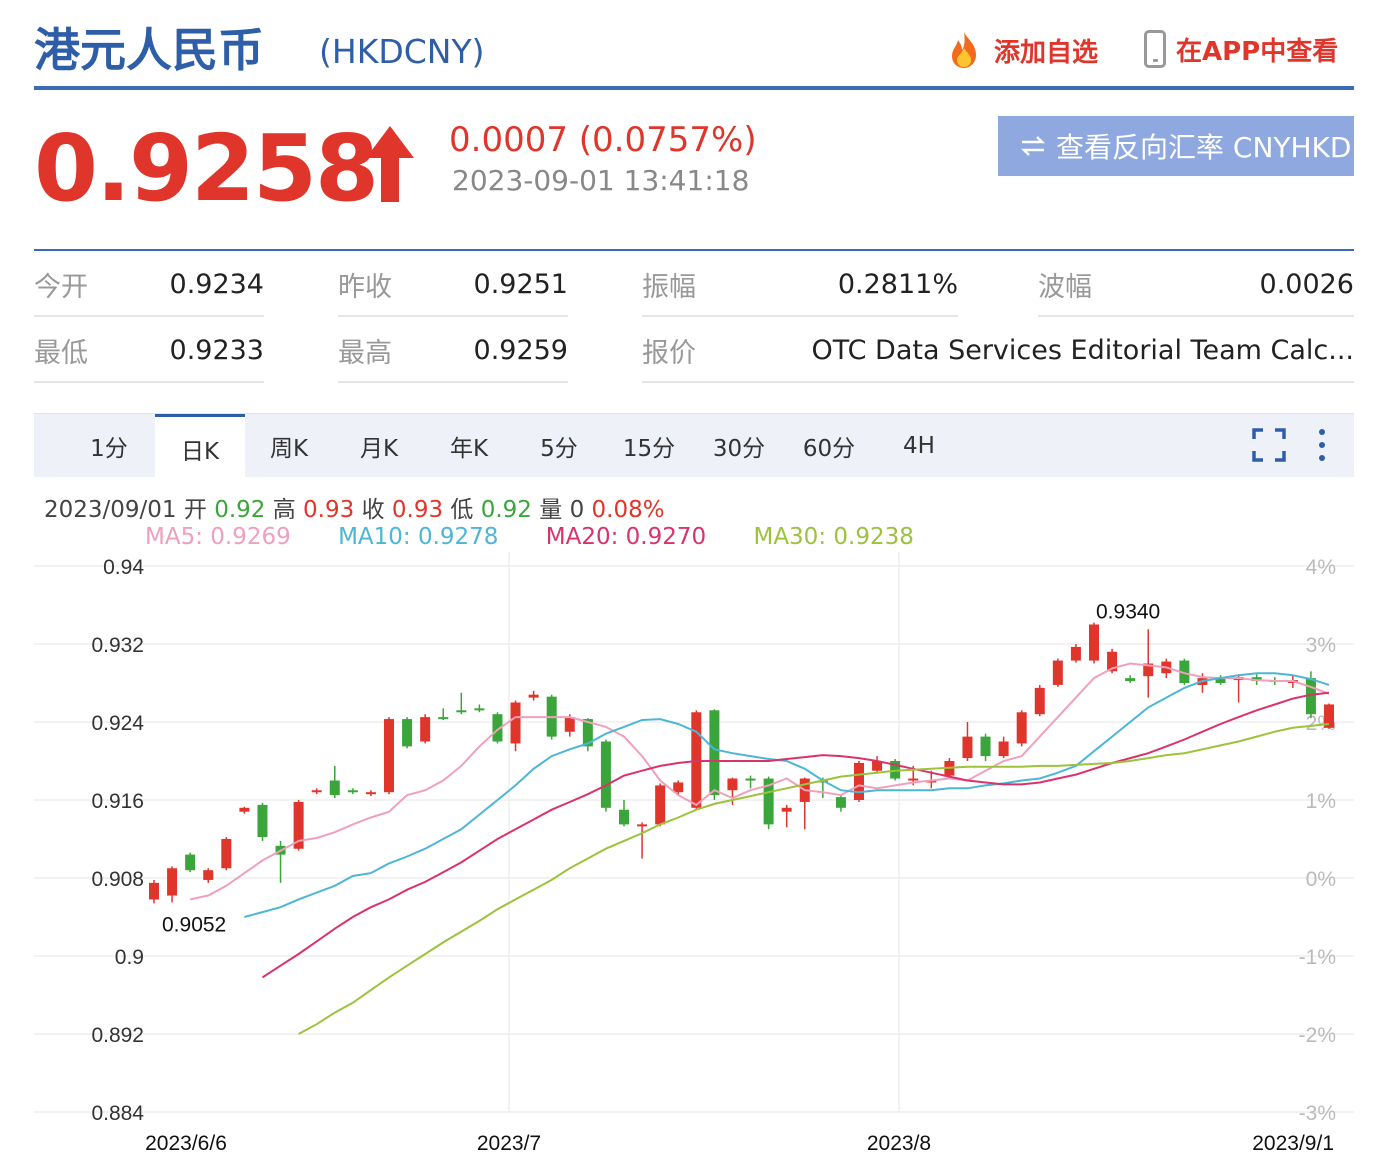 Image resolution: width=1390 pixels, height=1154 pixels. I want to click on tab-daily: 日K, so click(200, 447).